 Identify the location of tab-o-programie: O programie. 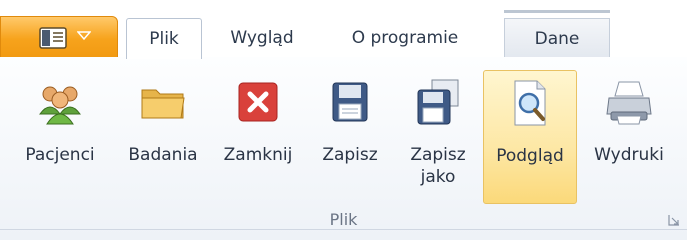
(405, 38).